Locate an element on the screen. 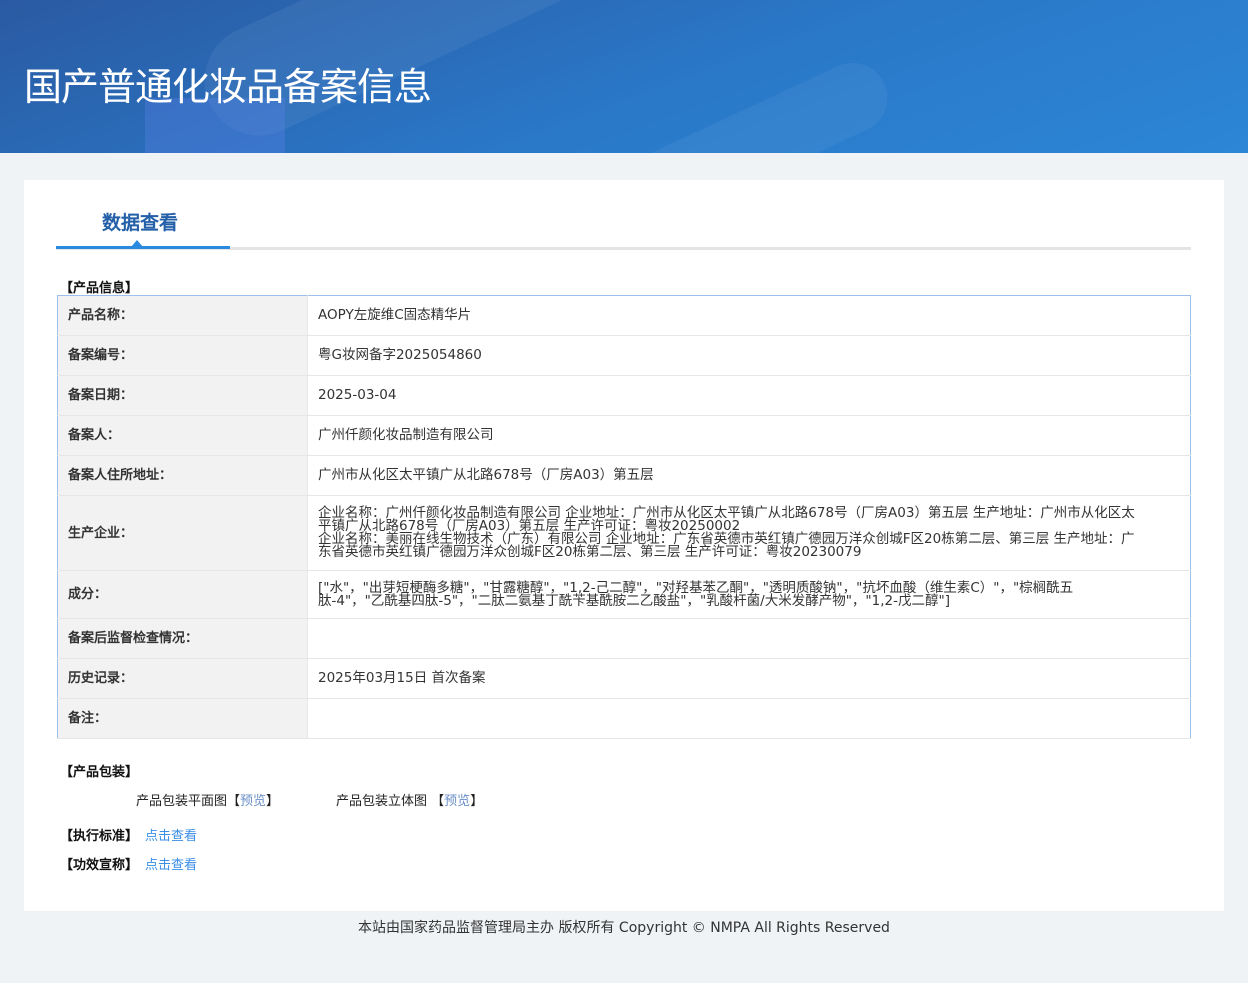 This screenshot has height=983, width=1248. table-row: 备案编号： 粤G妆网备字2025054860 is located at coordinates (624, 355).